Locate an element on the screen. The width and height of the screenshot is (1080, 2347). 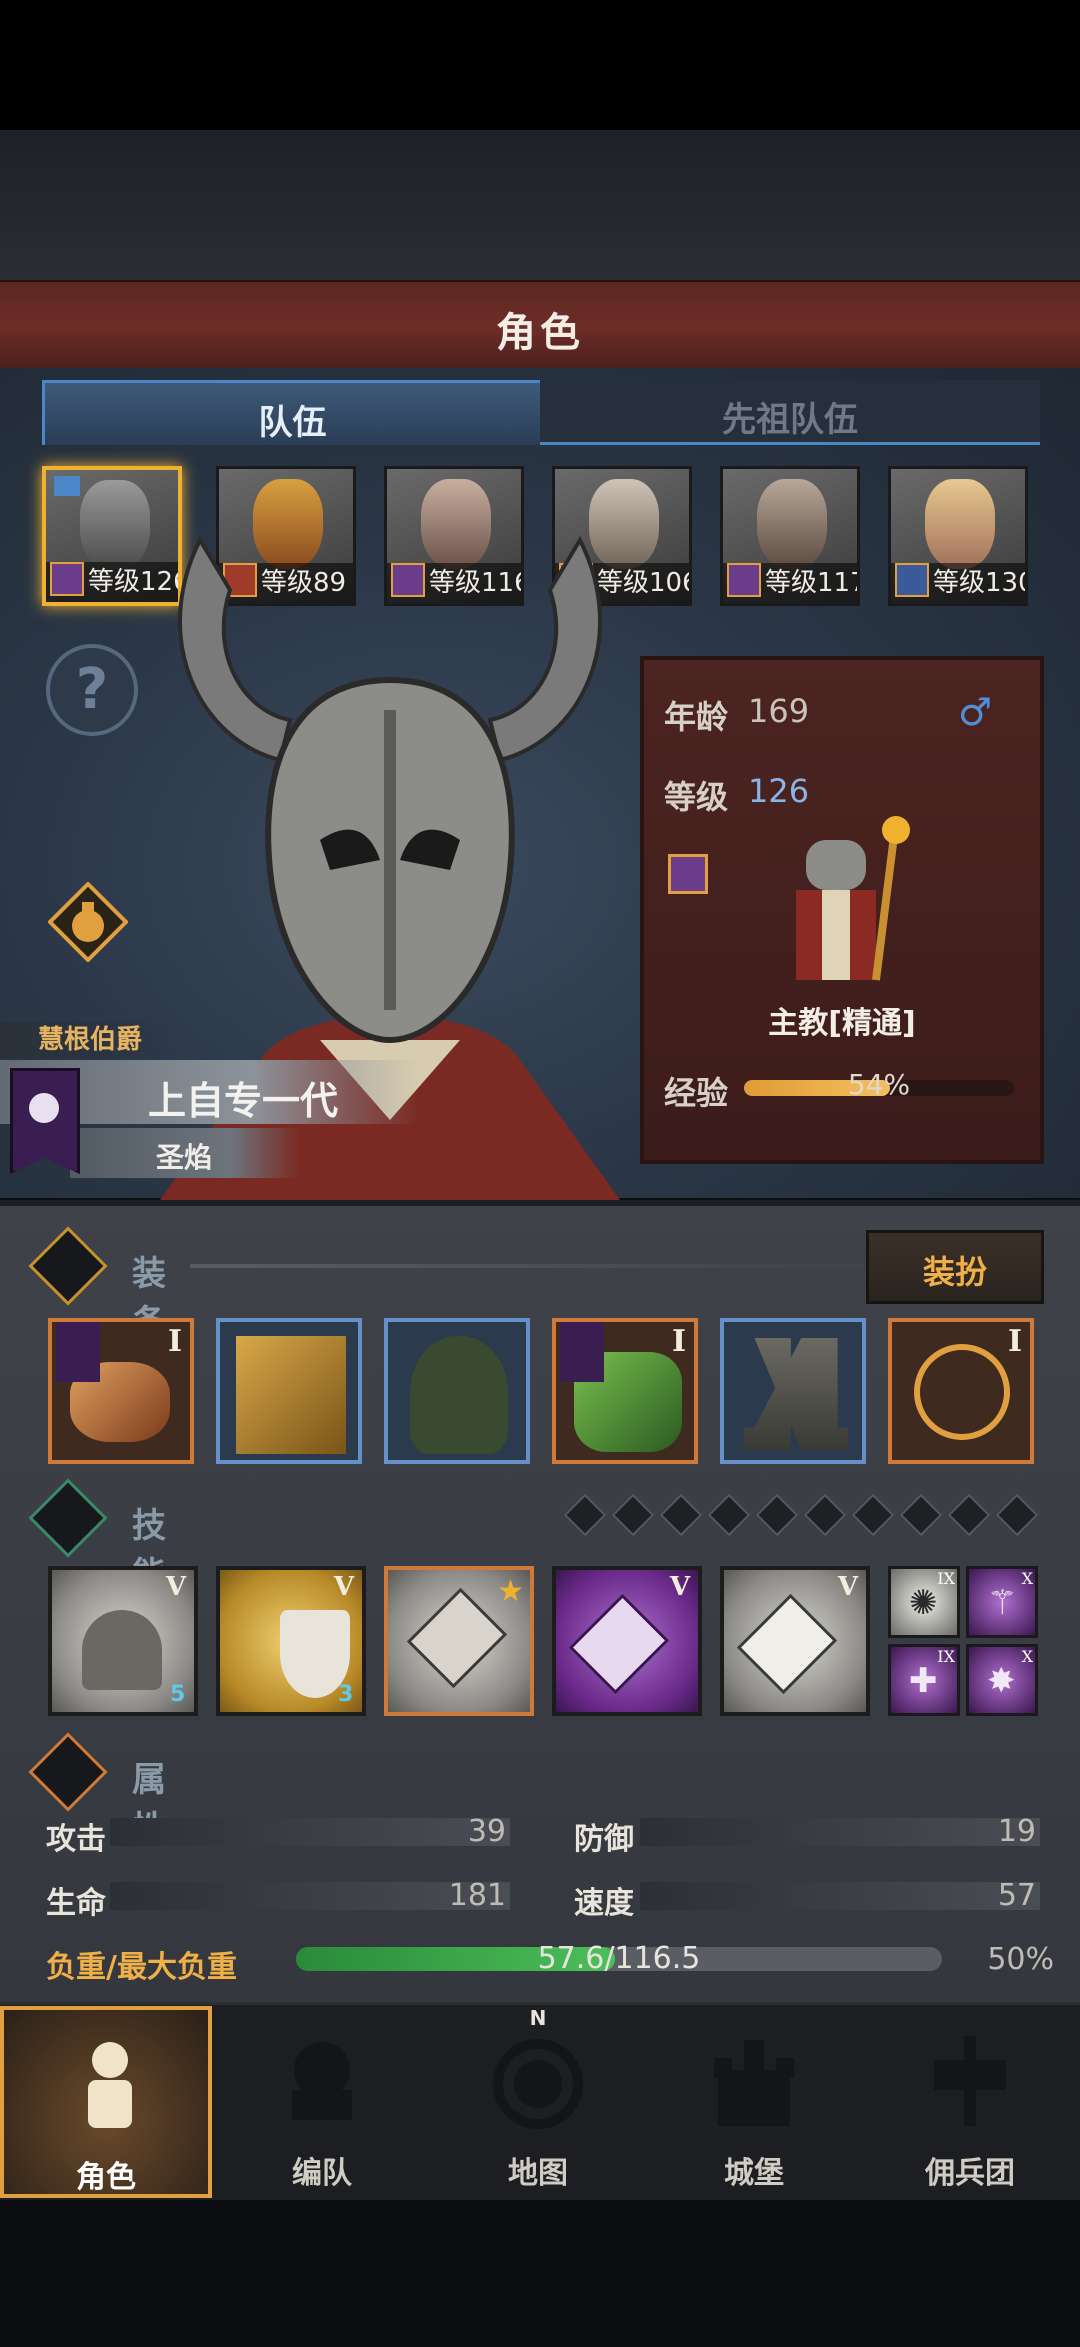
tab-ancestor-label: 先祖队伍 is located at coordinates (790, 420).